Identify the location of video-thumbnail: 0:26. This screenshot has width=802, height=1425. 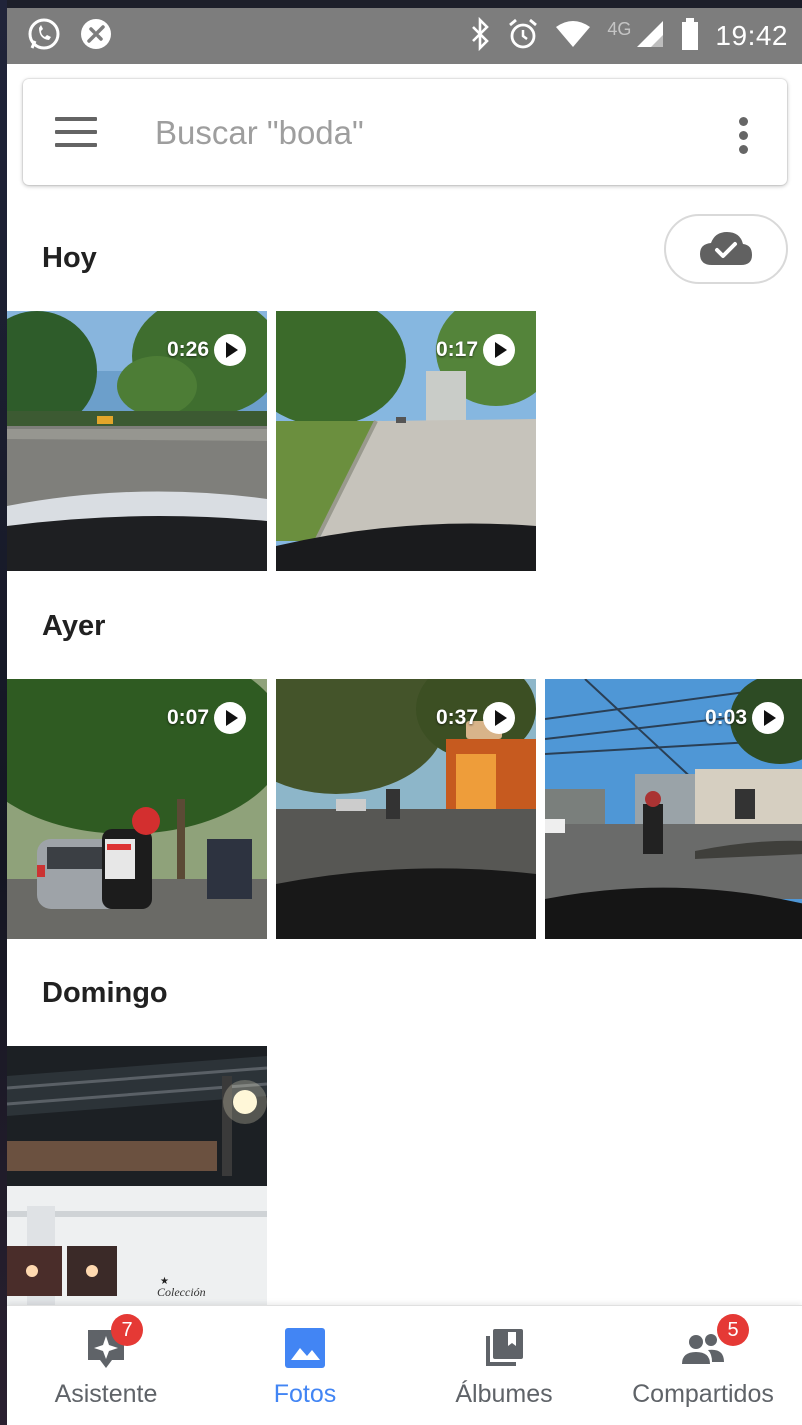
(137, 441).